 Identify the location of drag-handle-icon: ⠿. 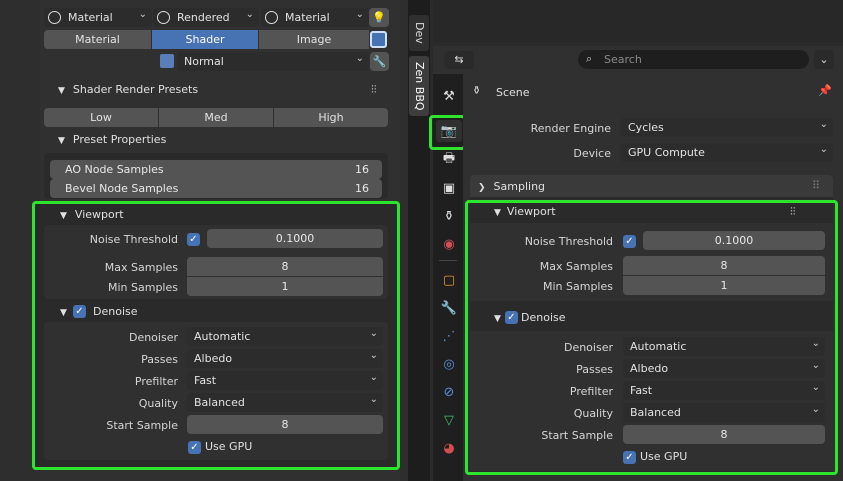
(816, 185).